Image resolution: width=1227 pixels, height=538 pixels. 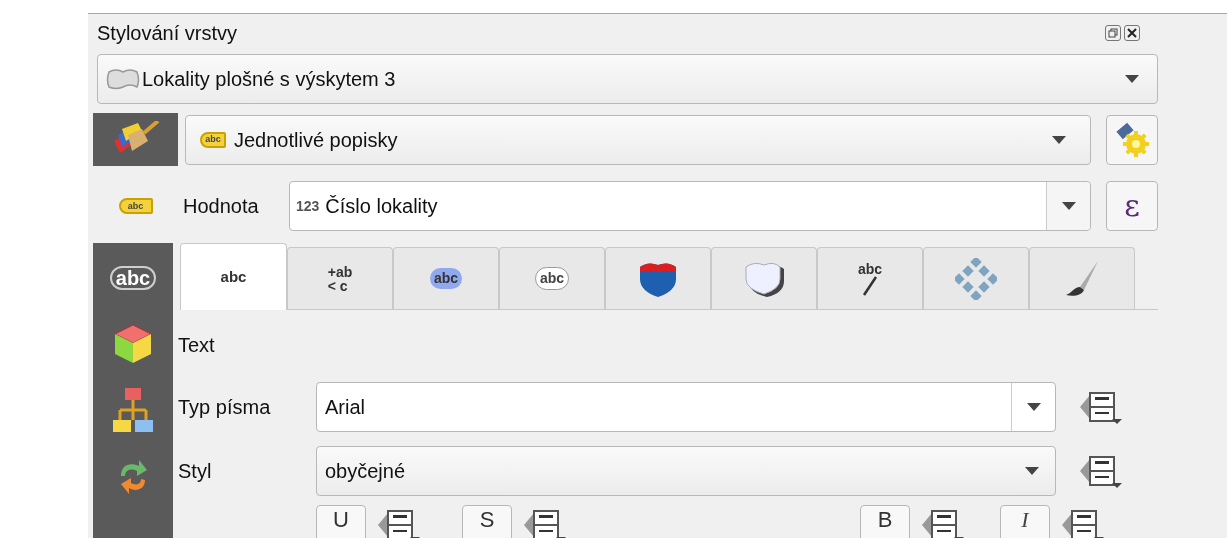 I want to click on placement-icon, so click(x=976, y=278).